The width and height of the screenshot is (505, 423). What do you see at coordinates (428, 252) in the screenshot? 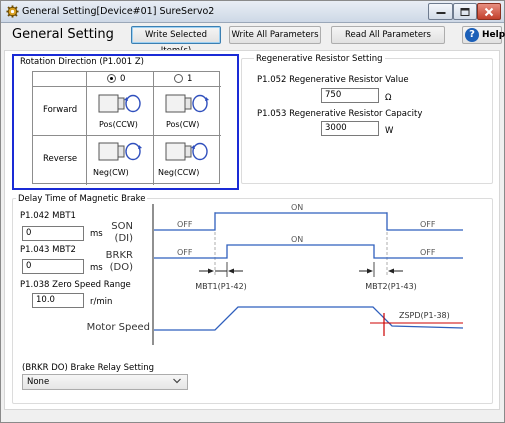
I see `brkr-off-label-right: OFF` at bounding box center [428, 252].